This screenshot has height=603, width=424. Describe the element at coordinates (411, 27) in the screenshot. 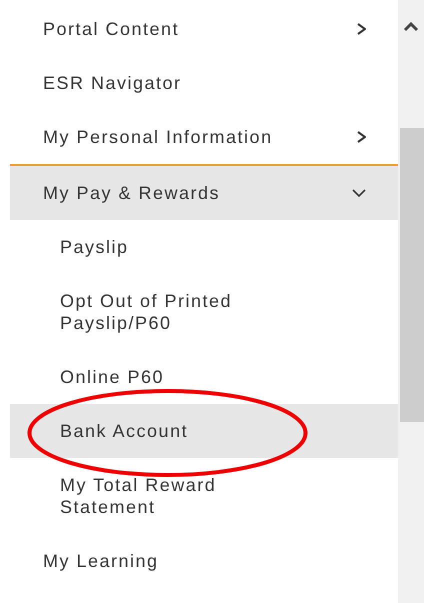

I see `scroll-up-icon` at that location.